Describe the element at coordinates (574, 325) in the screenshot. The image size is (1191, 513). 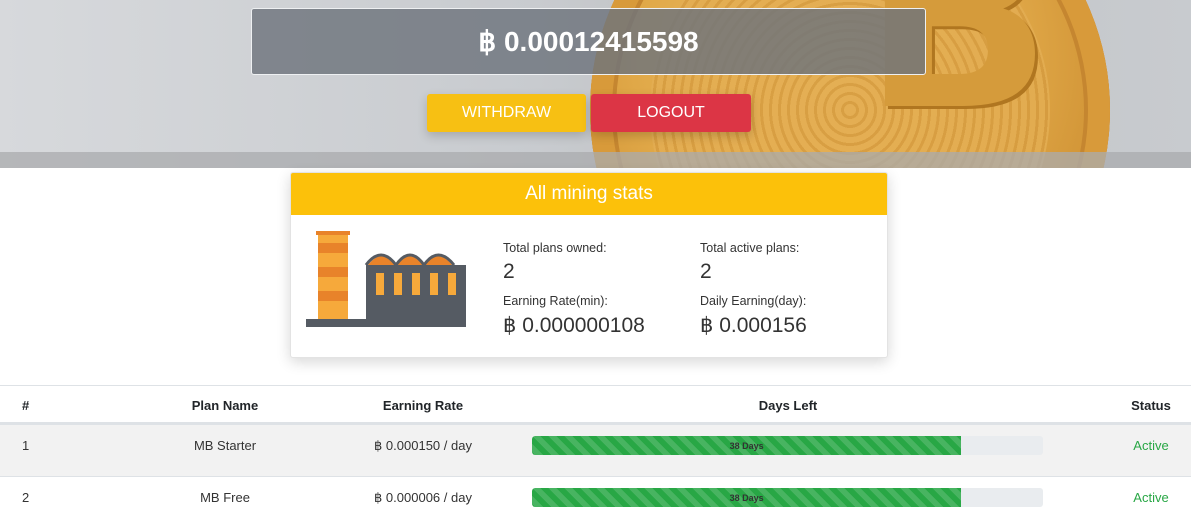
I see `stat-value: ฿ 0.000000108` at that location.